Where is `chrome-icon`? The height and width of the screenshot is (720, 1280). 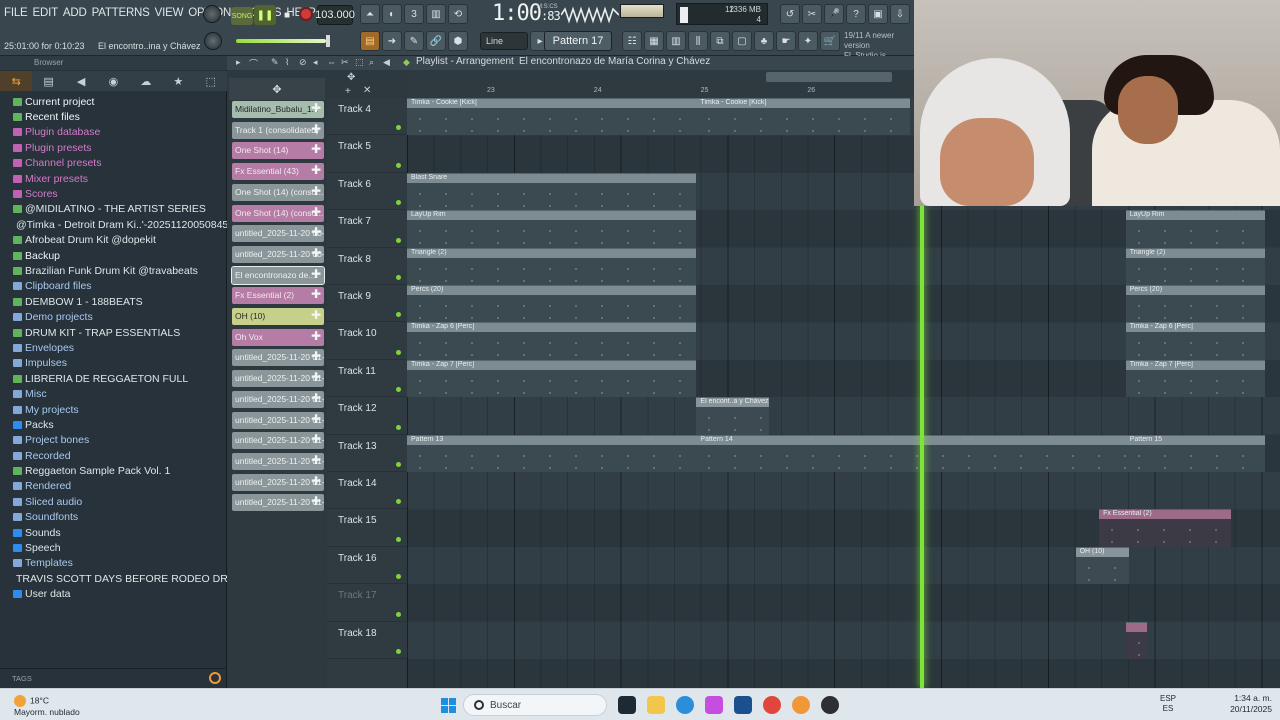
chrome-icon is located at coordinates (772, 705).